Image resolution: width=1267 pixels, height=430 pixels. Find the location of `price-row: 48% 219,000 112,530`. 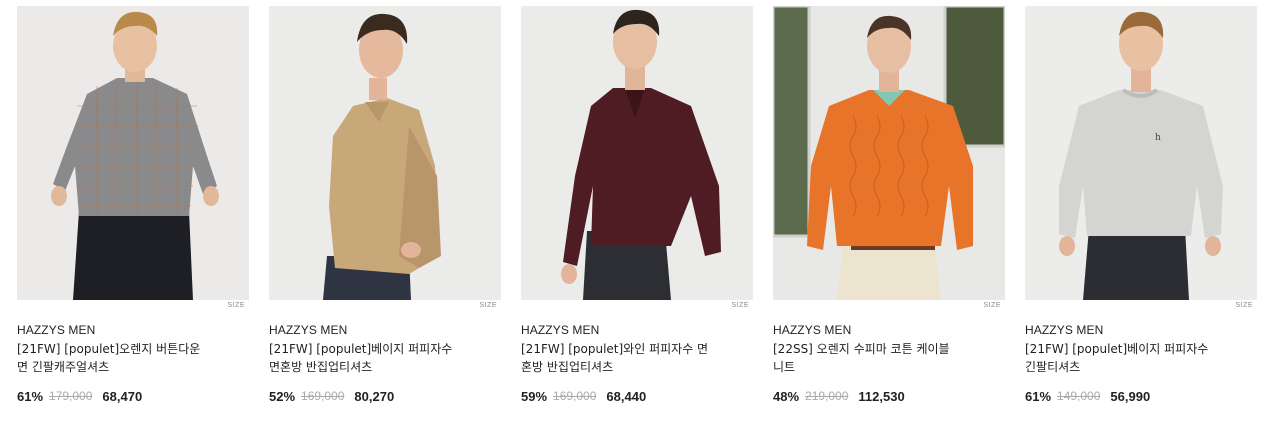

price-row: 48% 219,000 112,530 is located at coordinates (839, 396).